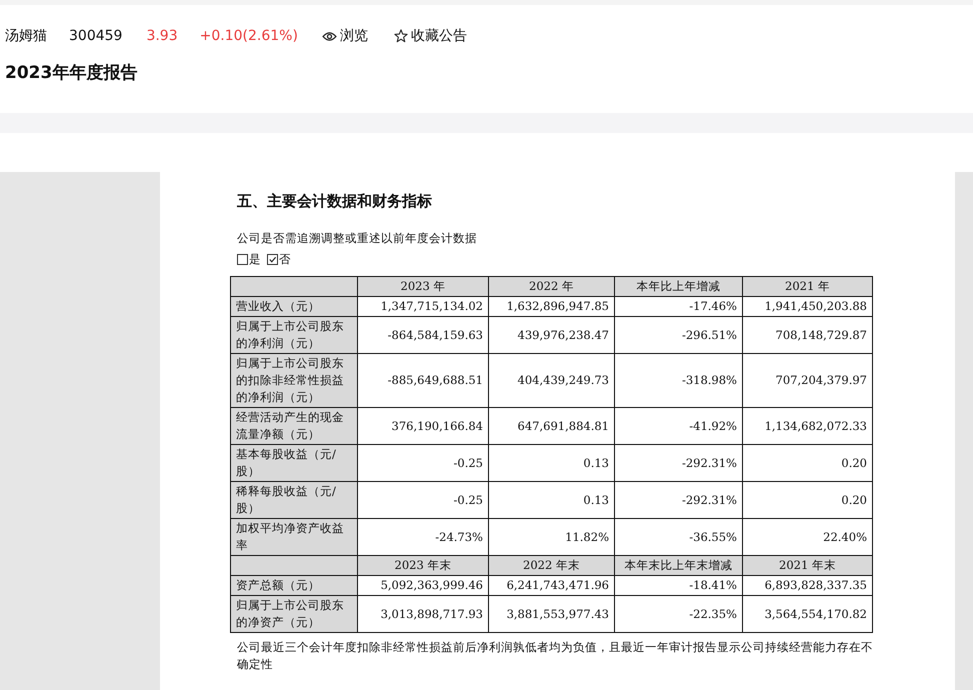 The height and width of the screenshot is (690, 973). Describe the element at coordinates (95, 36) in the screenshot. I see `stock-code: 300459` at that location.